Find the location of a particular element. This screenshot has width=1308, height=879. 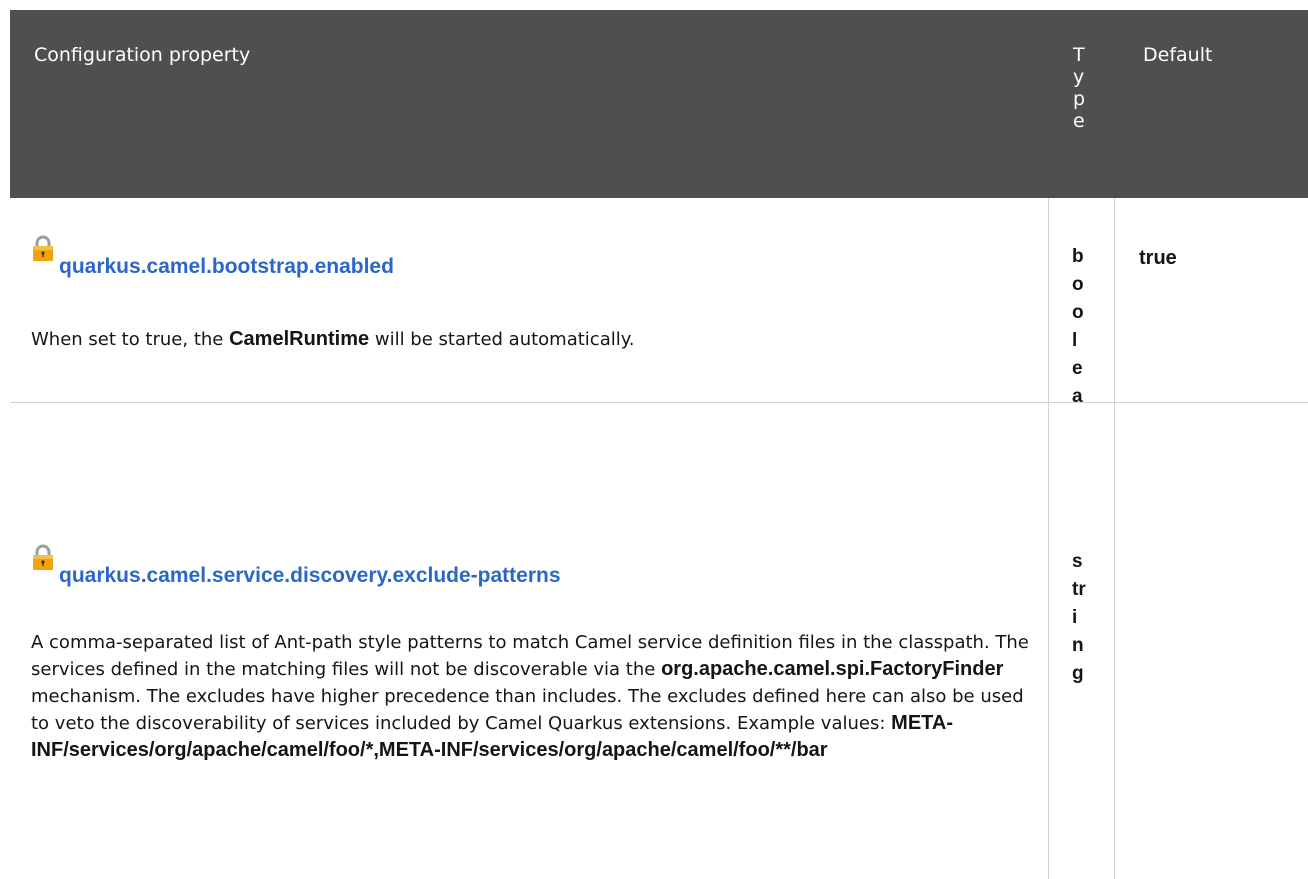

property-default: true is located at coordinates (1158, 258).